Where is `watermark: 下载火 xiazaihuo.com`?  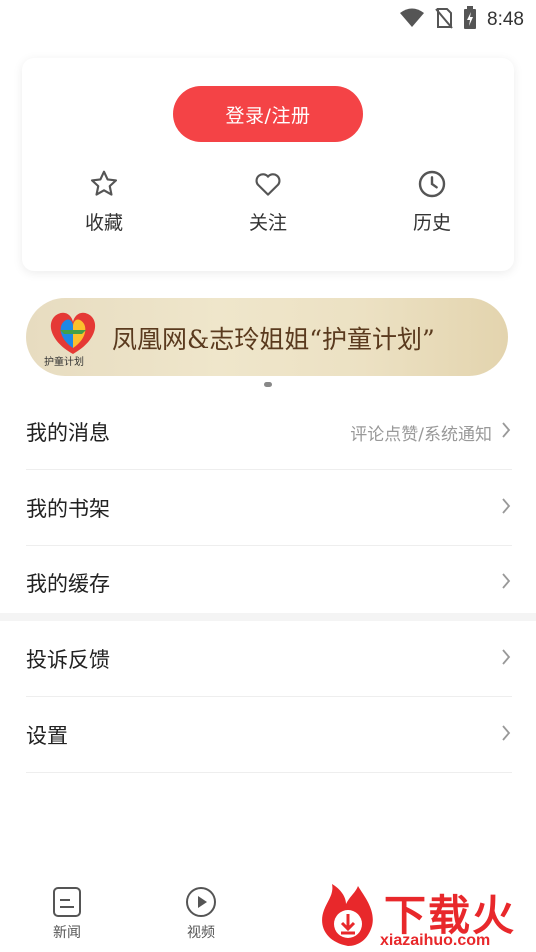 watermark: 下载火 xiazaihuo.com is located at coordinates (426, 916).